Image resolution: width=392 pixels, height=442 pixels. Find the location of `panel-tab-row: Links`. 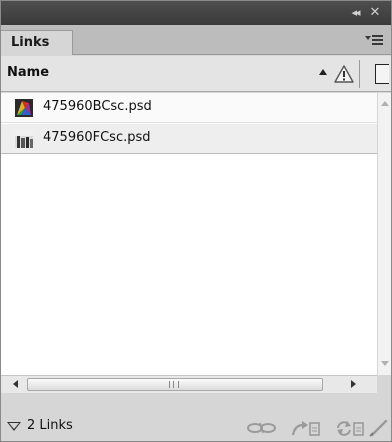

panel-tab-row: Links is located at coordinates (196, 40).